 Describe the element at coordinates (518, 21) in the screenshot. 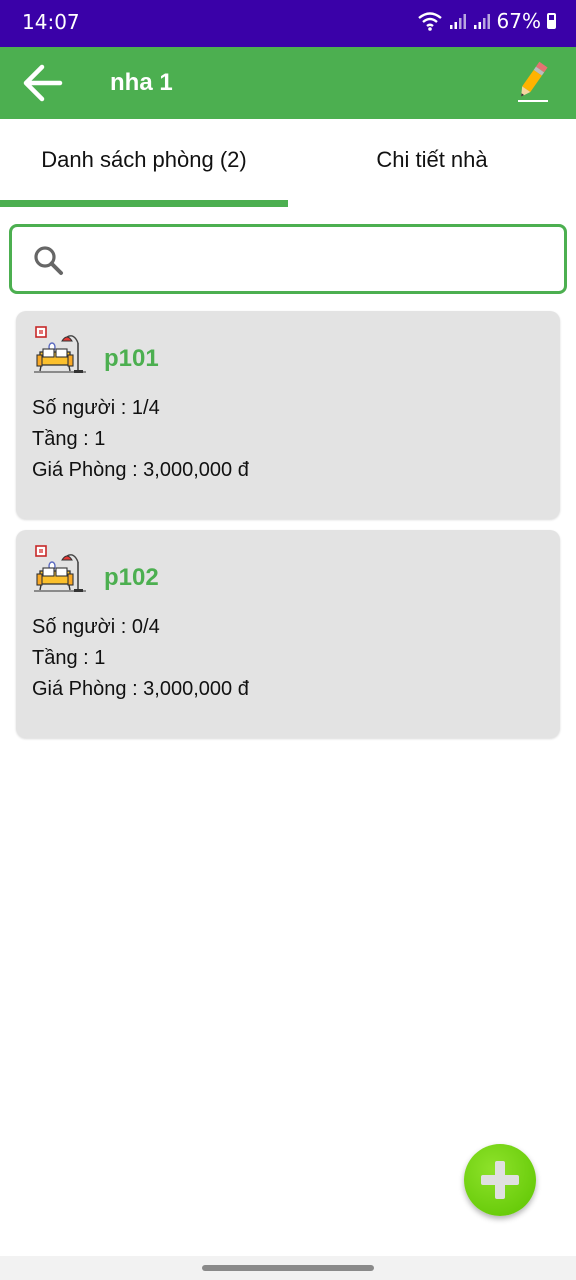

I see `battery-percent: 67%` at that location.